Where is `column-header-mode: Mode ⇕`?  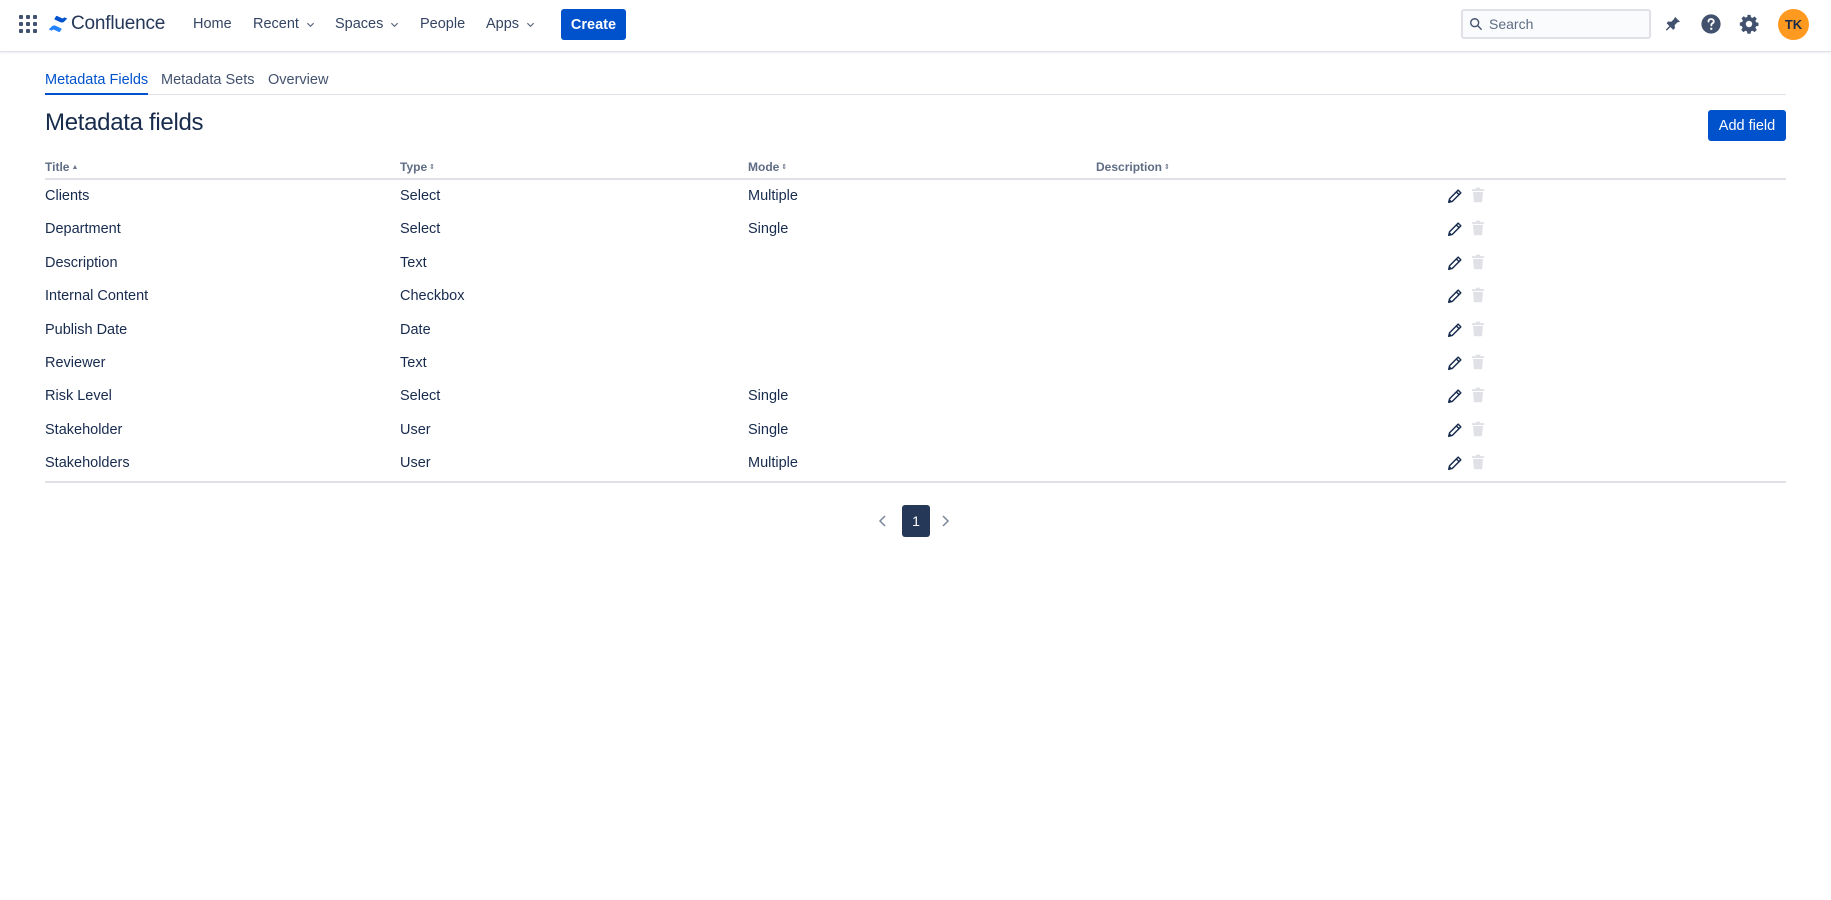 column-header-mode: Mode ⇕ is located at coordinates (767, 167).